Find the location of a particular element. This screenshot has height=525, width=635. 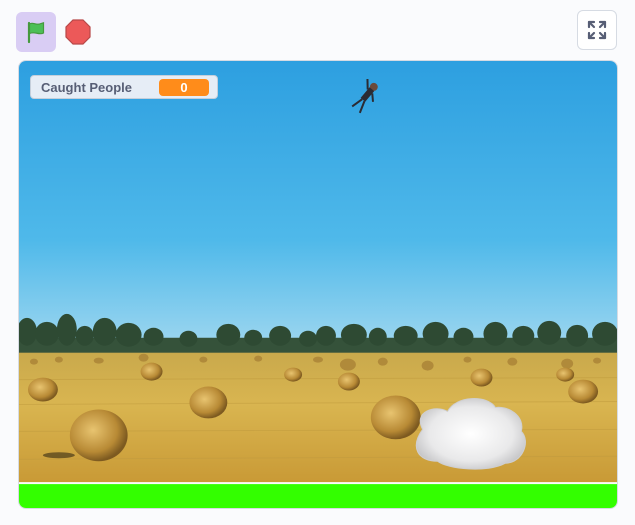

monitor-value: 0 is located at coordinates (184, 87).